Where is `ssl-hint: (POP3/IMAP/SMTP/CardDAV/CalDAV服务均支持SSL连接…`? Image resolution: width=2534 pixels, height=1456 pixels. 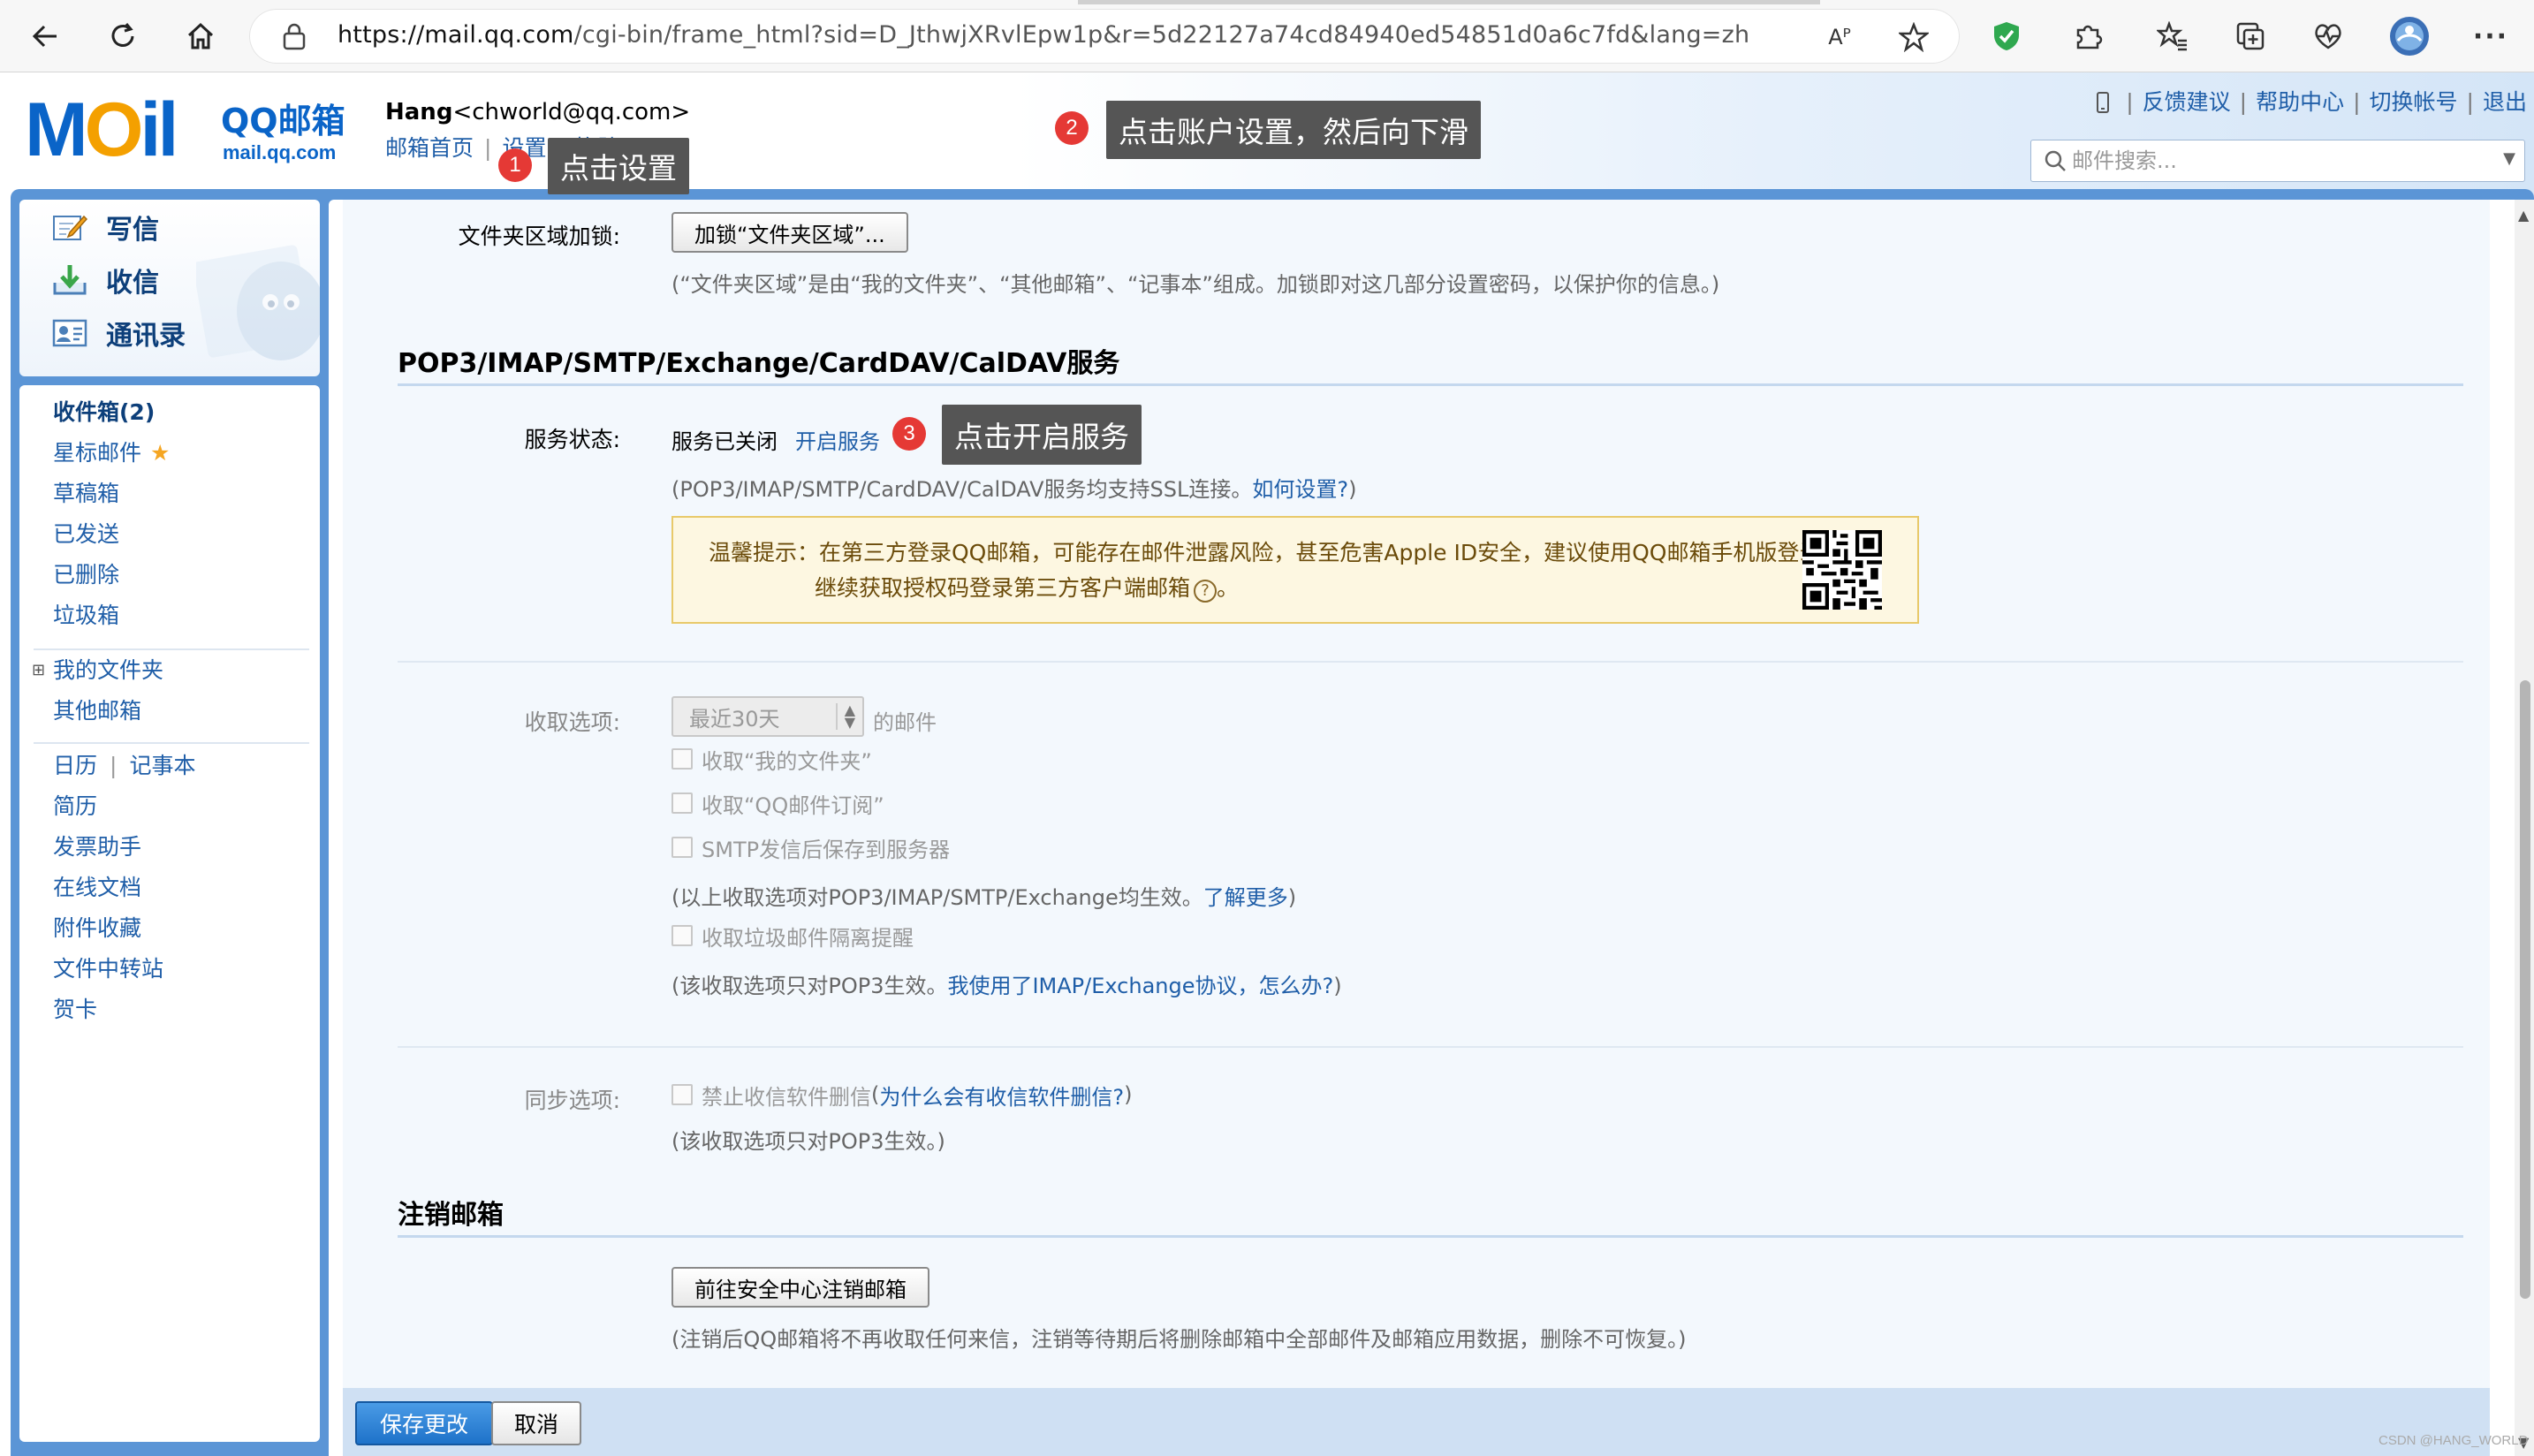 ssl-hint: (POP3/IMAP/SMTP/CardDAV/CalDAV服务均支持SSL连接… is located at coordinates (1014, 487).